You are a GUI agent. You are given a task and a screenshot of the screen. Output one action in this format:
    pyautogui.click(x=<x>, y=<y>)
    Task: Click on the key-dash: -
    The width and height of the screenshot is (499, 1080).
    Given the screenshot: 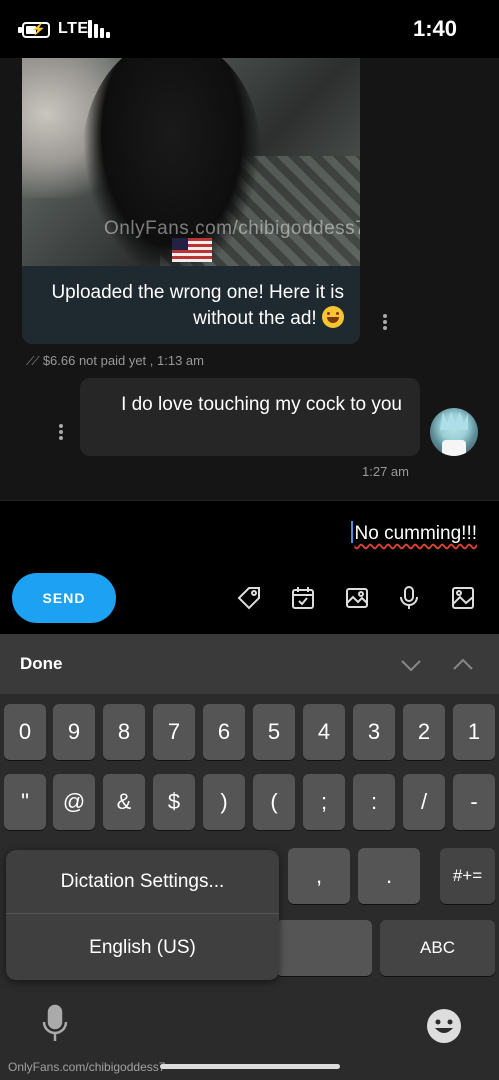 What is the action you would take?
    pyautogui.click(x=474, y=802)
    